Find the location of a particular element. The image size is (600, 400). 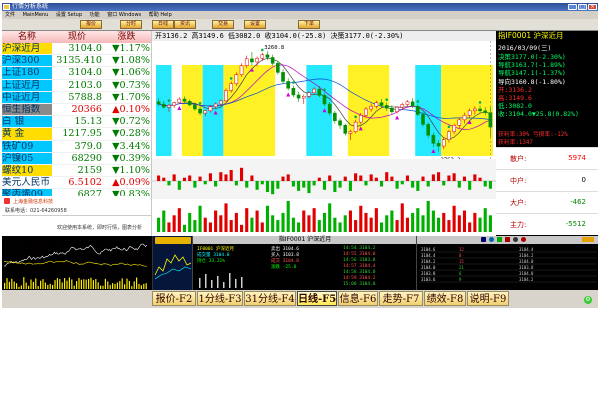

function-tab: 31分线-F4 is located at coordinates (270, 298).